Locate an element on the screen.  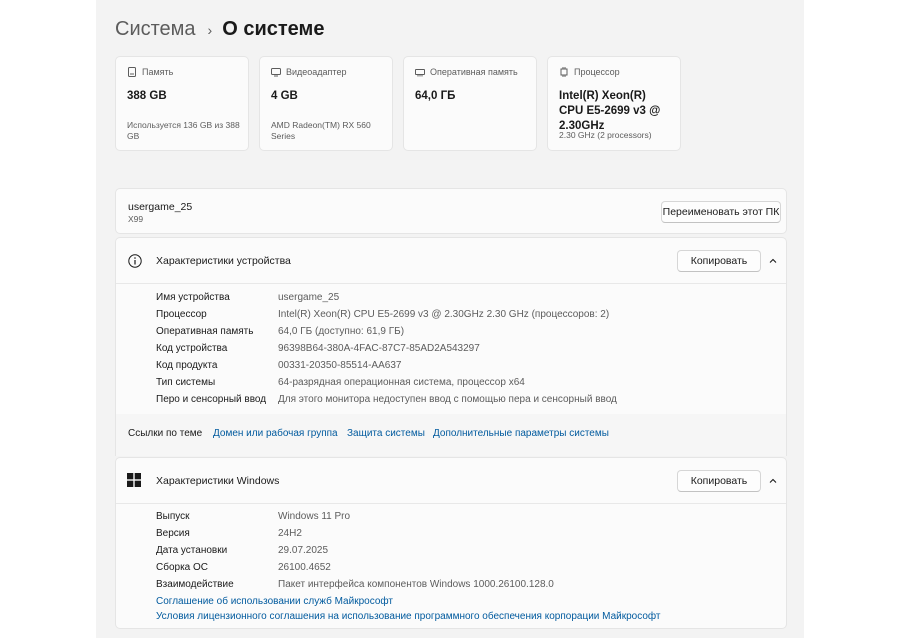
spec-label: Код продукта is located at coordinates (187, 365).